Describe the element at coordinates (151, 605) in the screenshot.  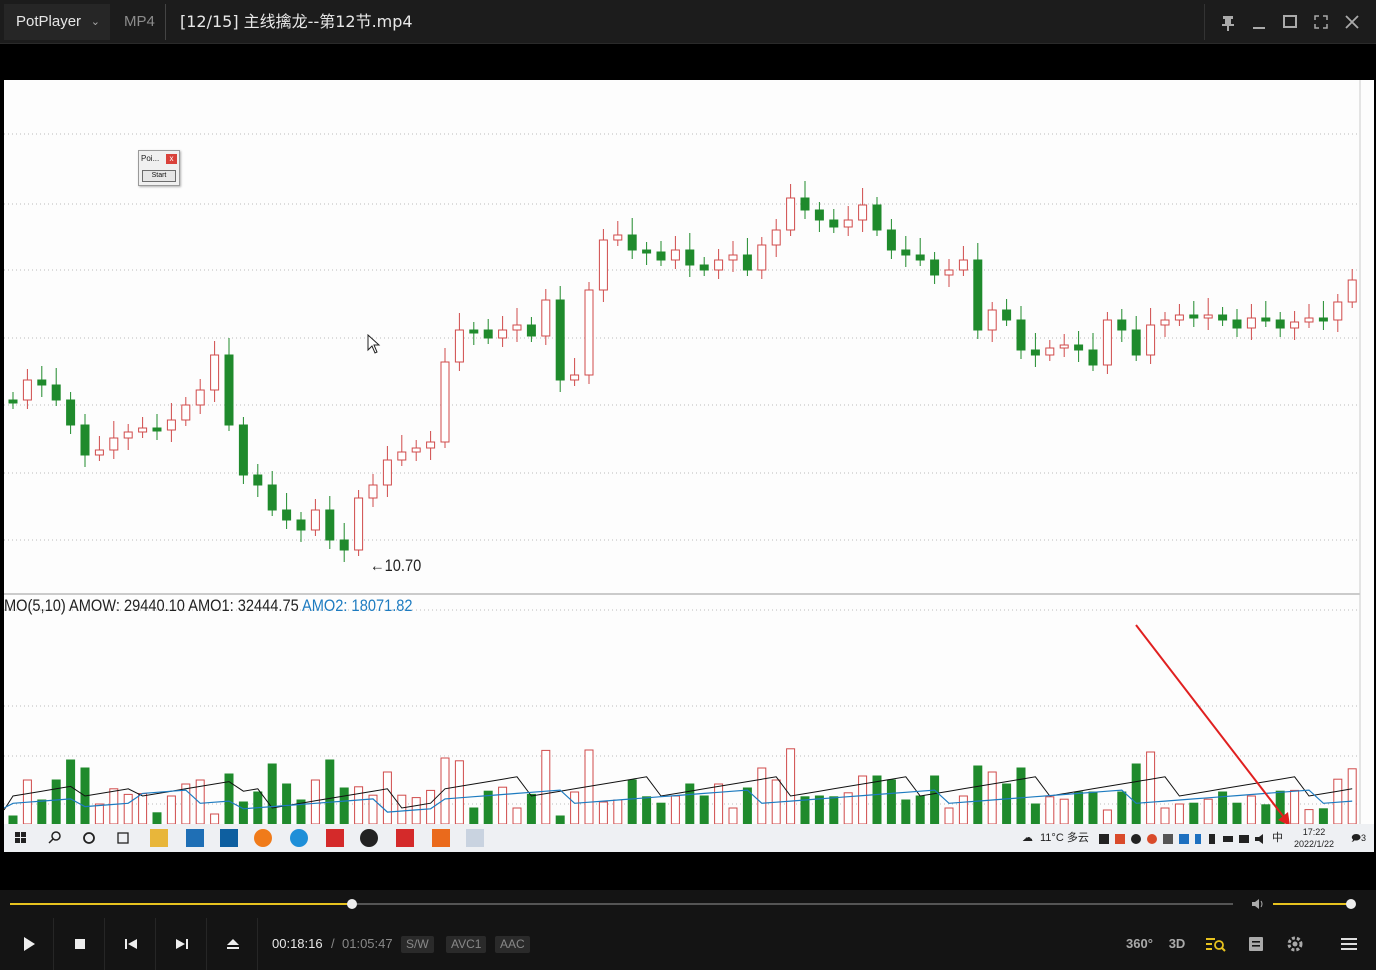
I see `indicator-values: MO(5,10) AMOW: 29440.10 AMO1: 32444.75` at that location.